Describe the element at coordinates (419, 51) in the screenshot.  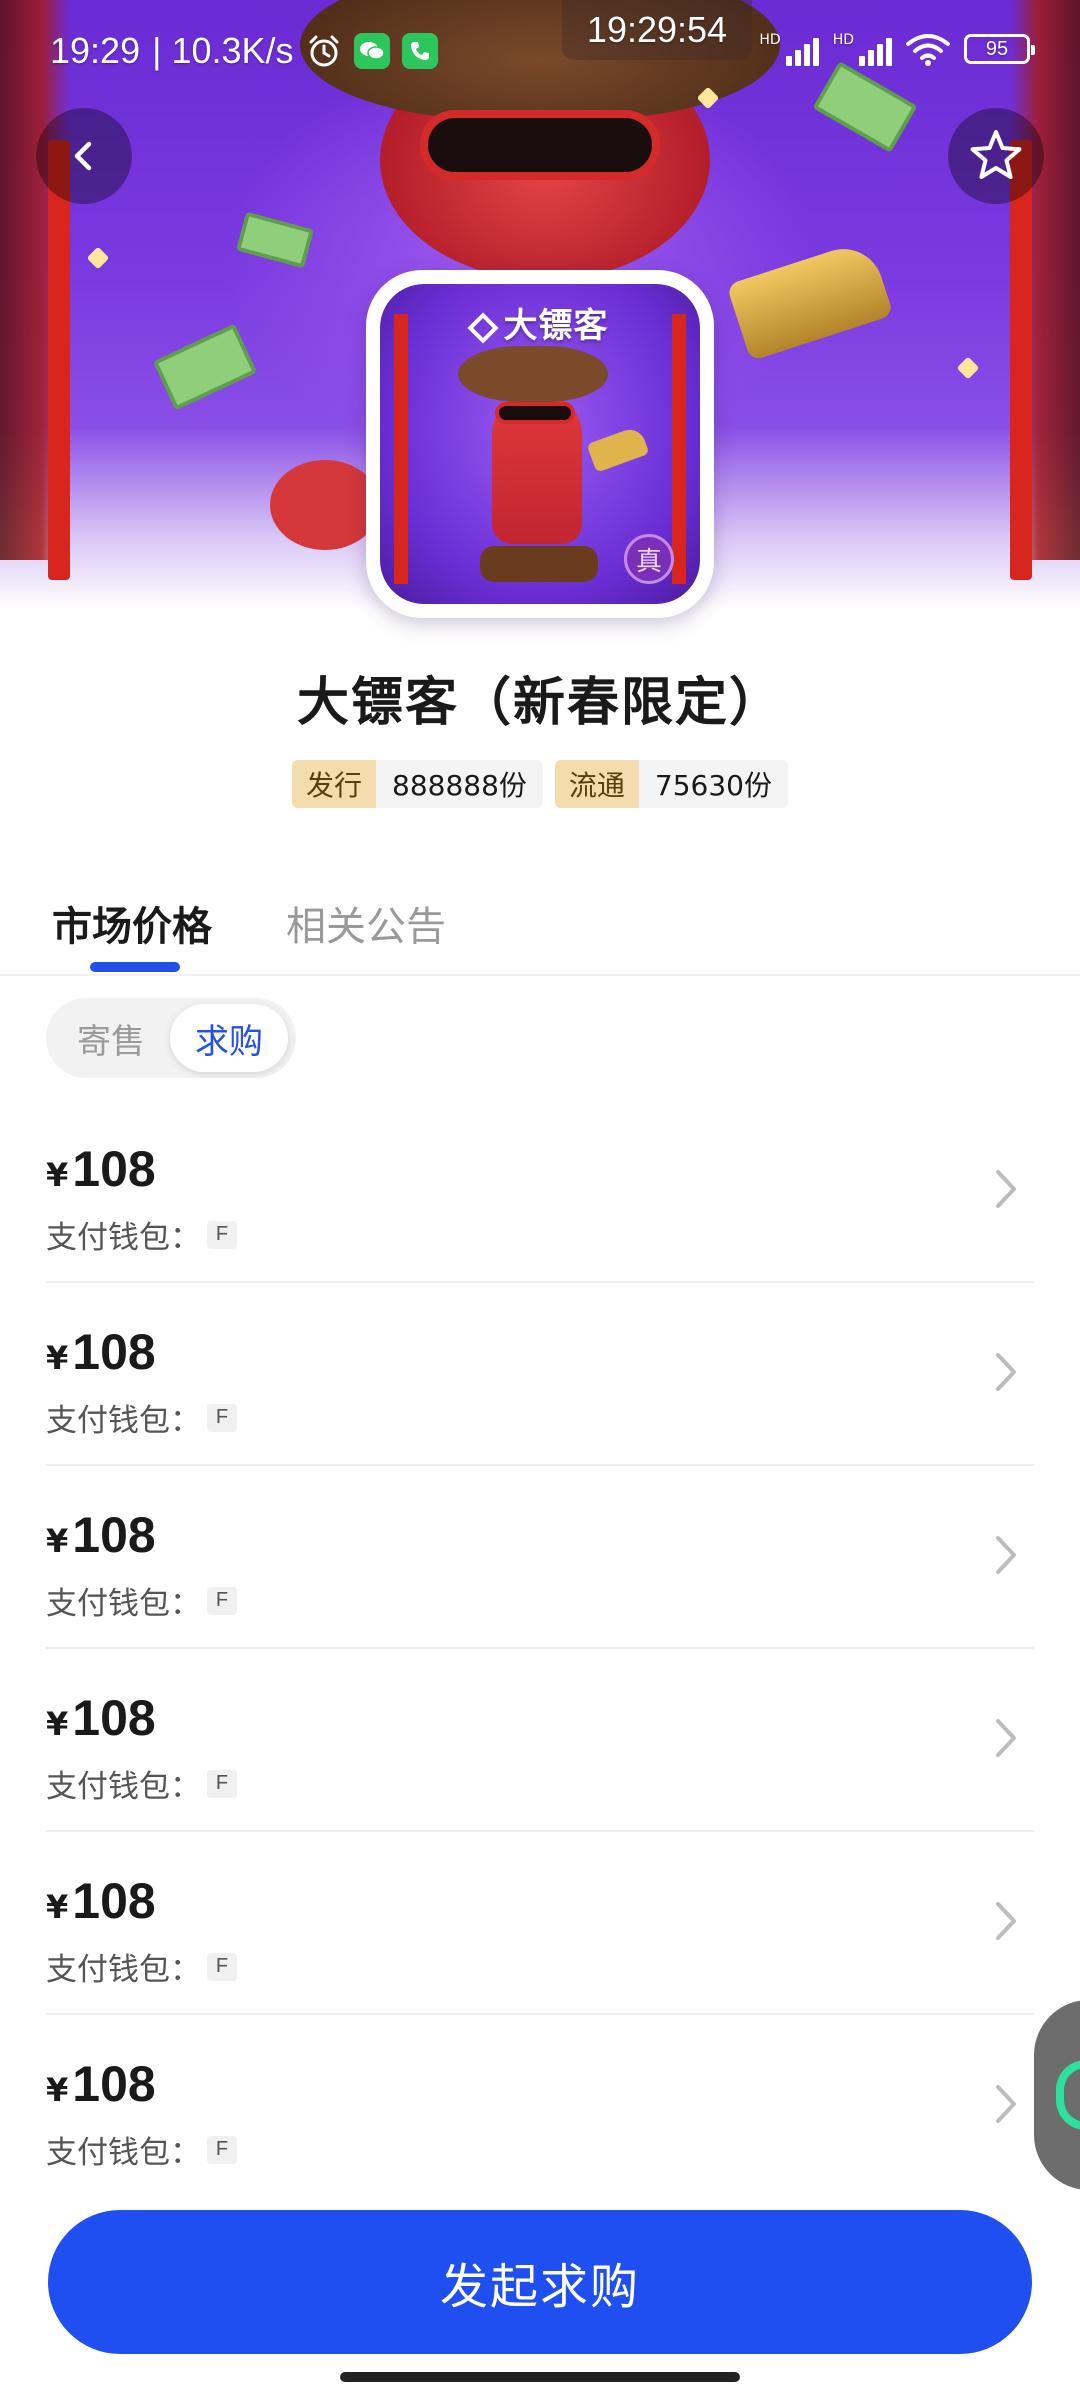
I see `phone-icon` at that location.